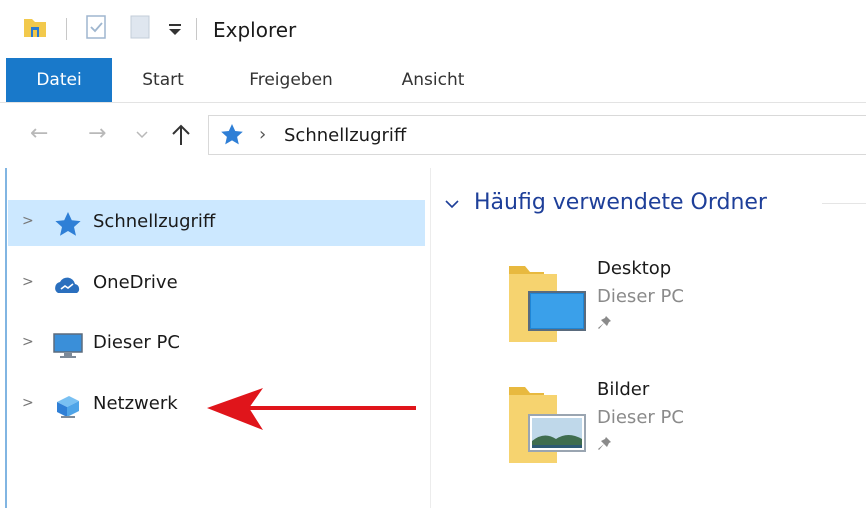 This screenshot has width=866, height=508. What do you see at coordinates (452, 204) in the screenshot?
I see `collapse-chevron-icon` at bounding box center [452, 204].